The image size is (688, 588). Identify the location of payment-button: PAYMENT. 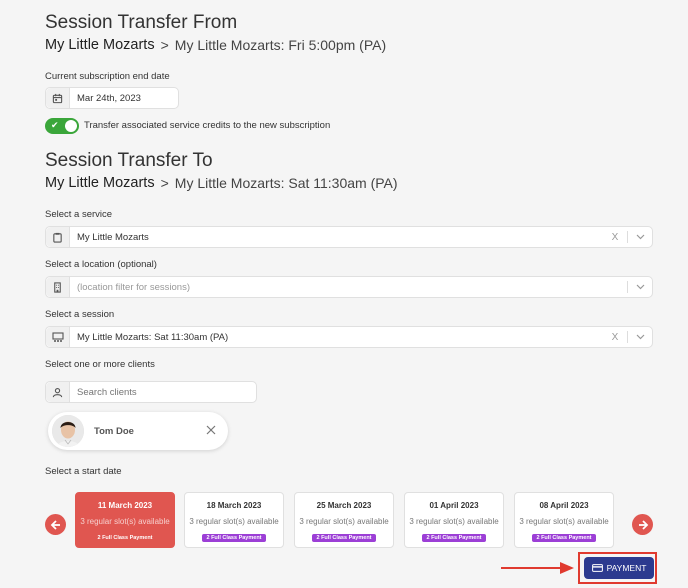
(619, 568).